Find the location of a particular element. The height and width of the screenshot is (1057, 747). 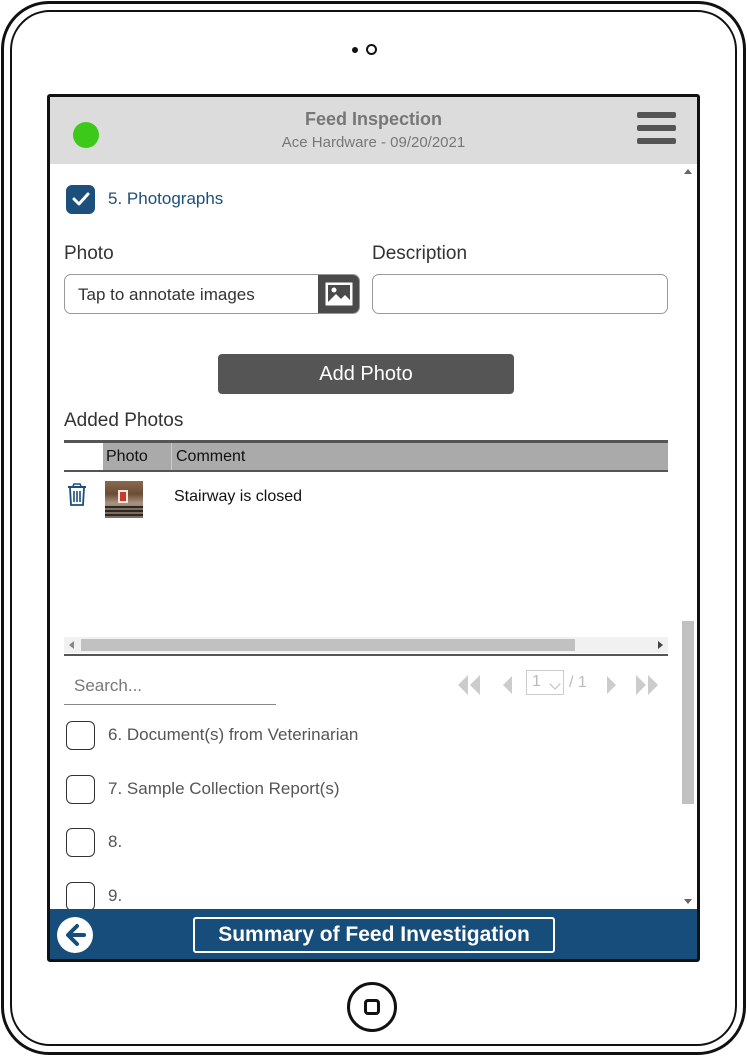

section-photographs: 5. Photographs is located at coordinates (144, 199).